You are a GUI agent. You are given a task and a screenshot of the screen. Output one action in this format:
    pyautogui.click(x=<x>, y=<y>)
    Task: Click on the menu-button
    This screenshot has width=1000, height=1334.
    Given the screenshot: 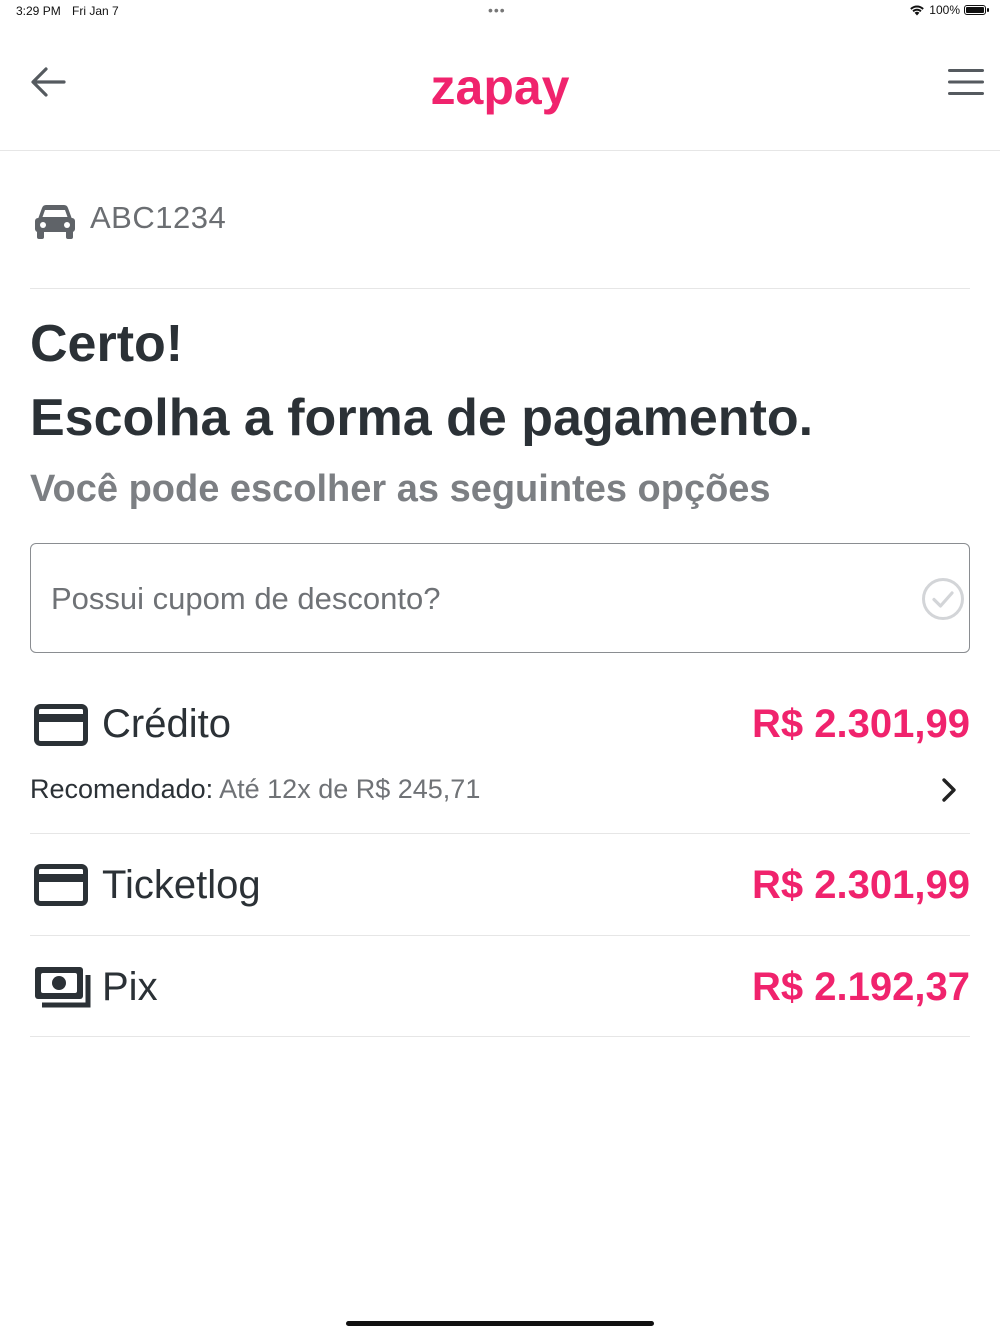 What is the action you would take?
    pyautogui.click(x=966, y=82)
    